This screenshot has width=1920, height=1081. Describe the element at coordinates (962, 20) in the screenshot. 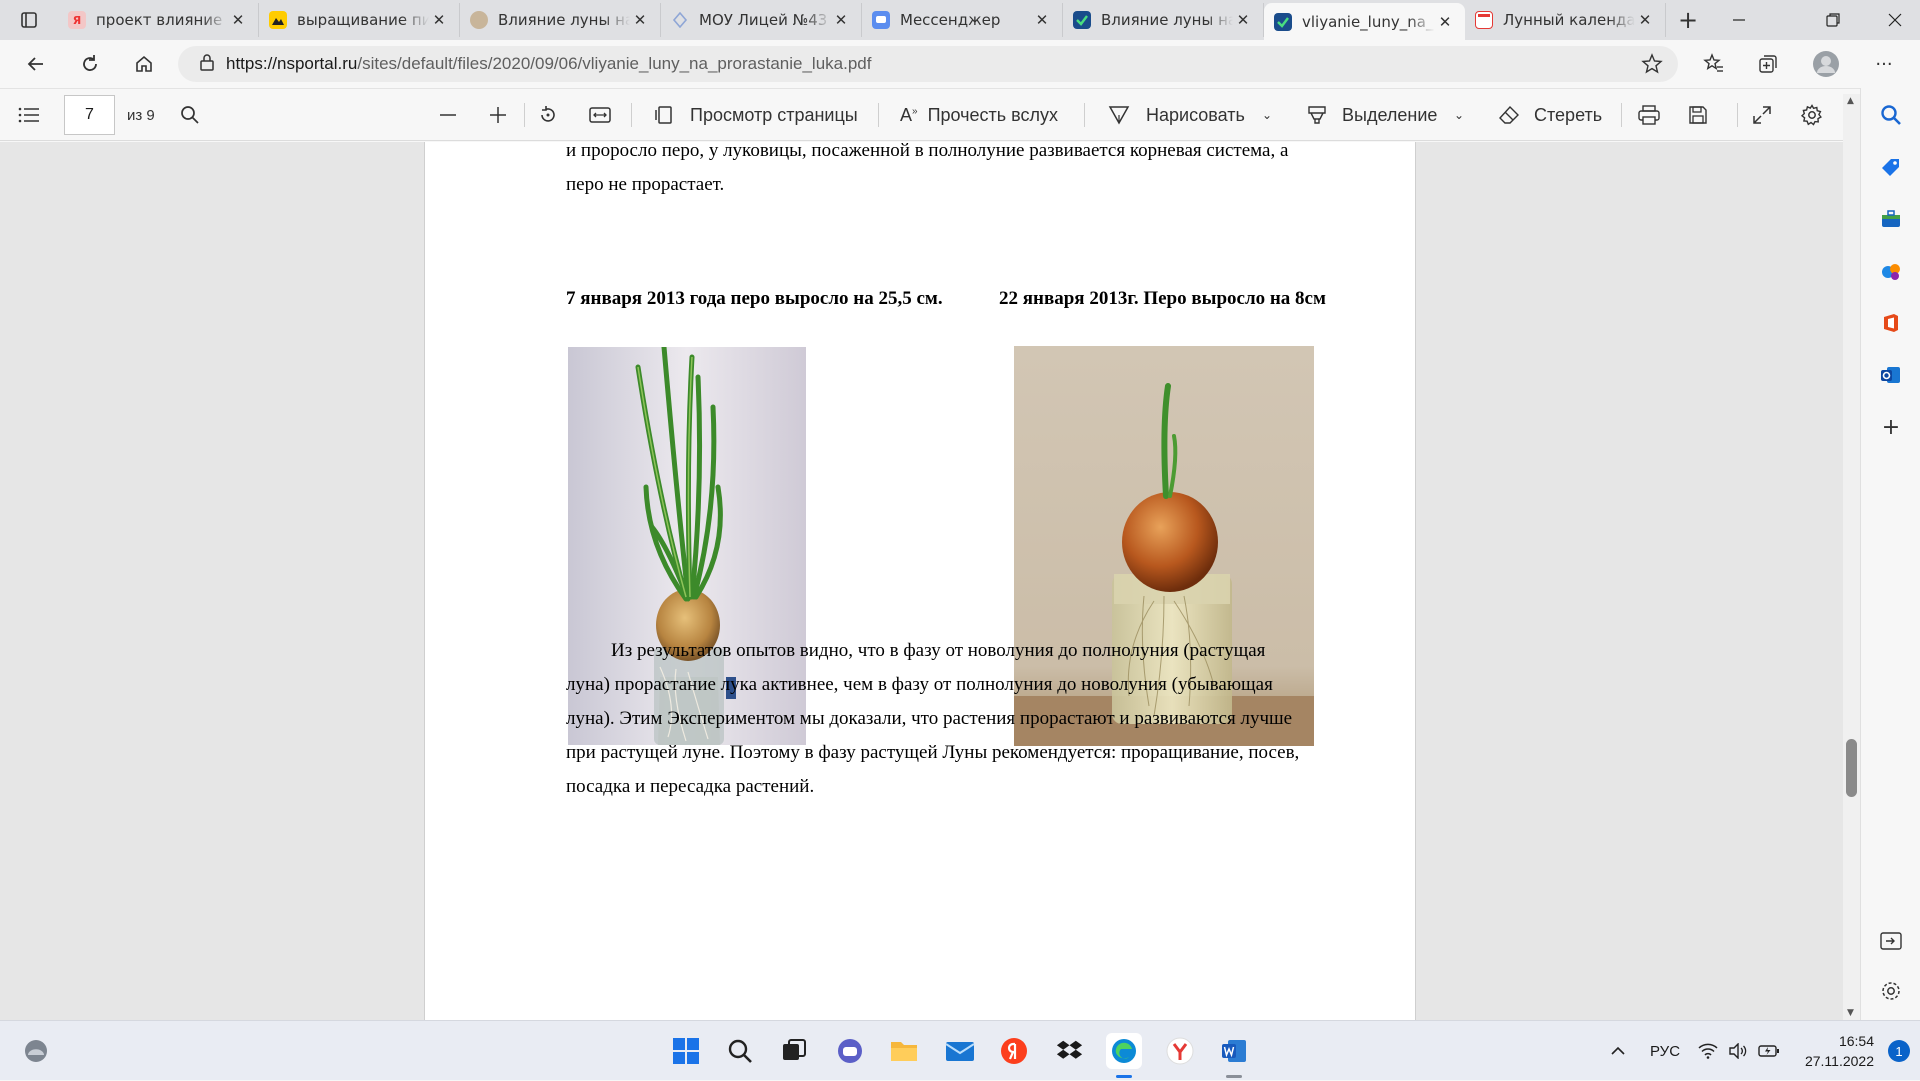

I see `browser-tab: Мессенджер ✕` at that location.